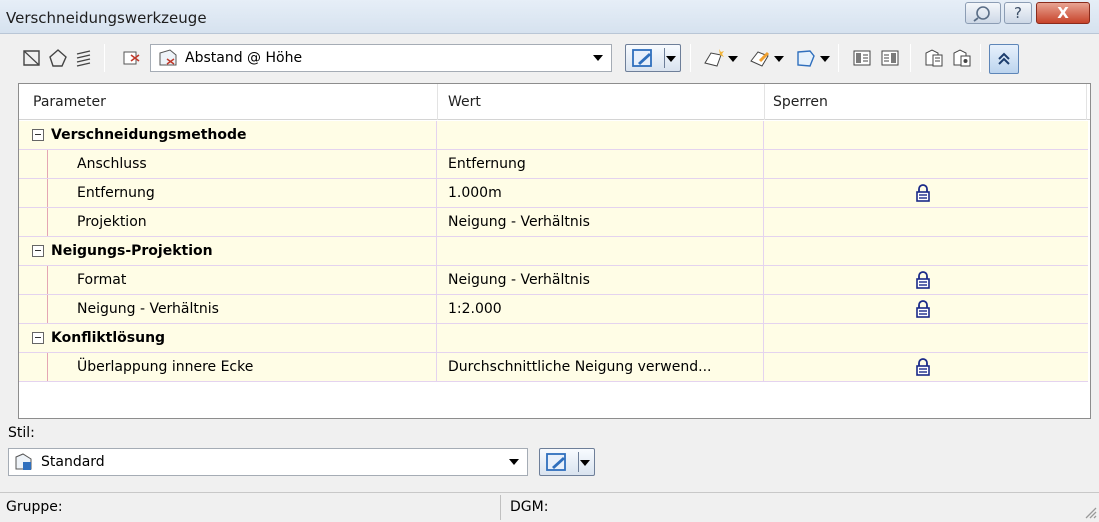 This screenshot has width=1099, height=522. What do you see at coordinates (228, 222) in the screenshot?
I see `parameter-label: Projektion` at bounding box center [228, 222].